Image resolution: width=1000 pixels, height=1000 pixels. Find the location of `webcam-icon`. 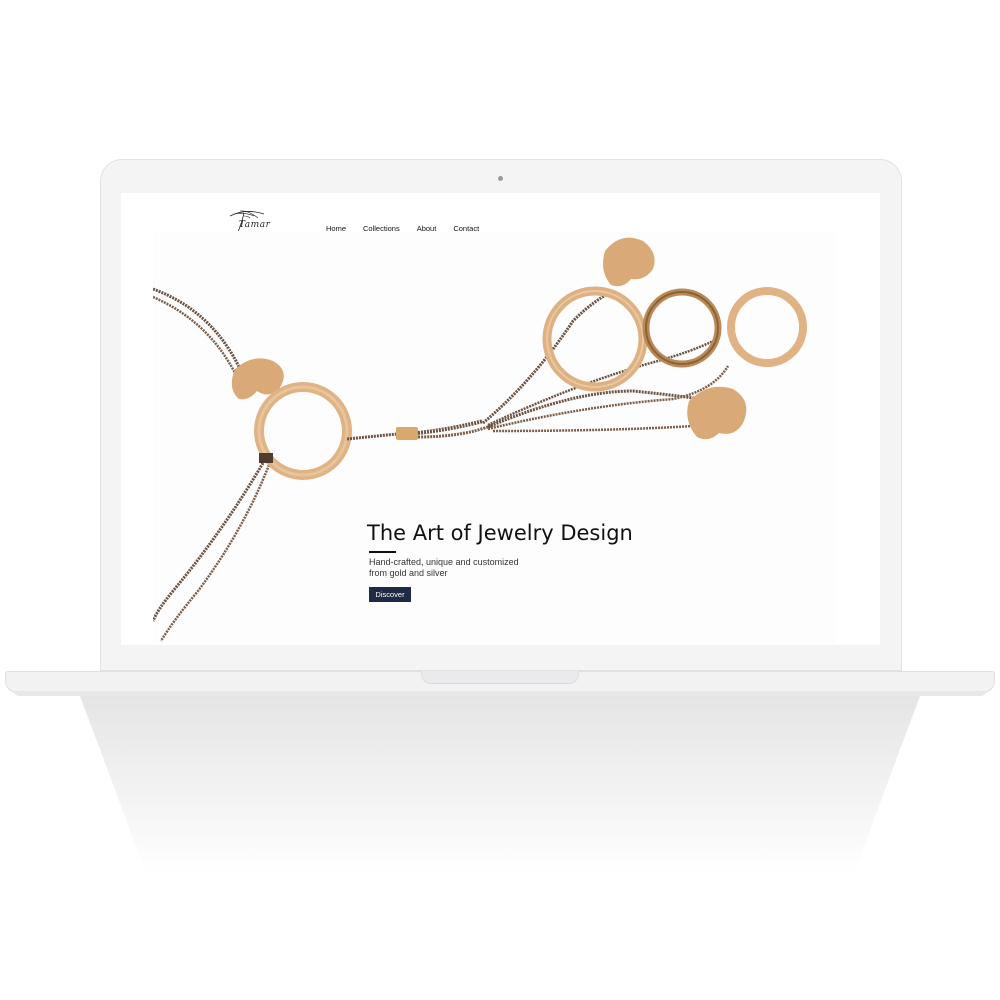

webcam-icon is located at coordinates (500, 178).